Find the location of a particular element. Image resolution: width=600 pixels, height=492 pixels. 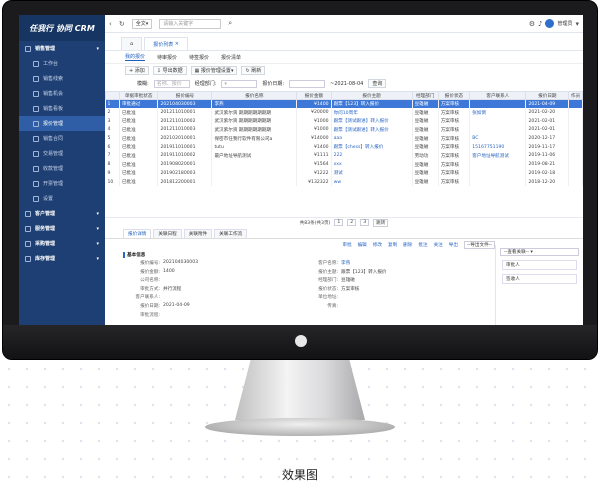

sidebar-item: 收款管理 is located at coordinates (62, 168).